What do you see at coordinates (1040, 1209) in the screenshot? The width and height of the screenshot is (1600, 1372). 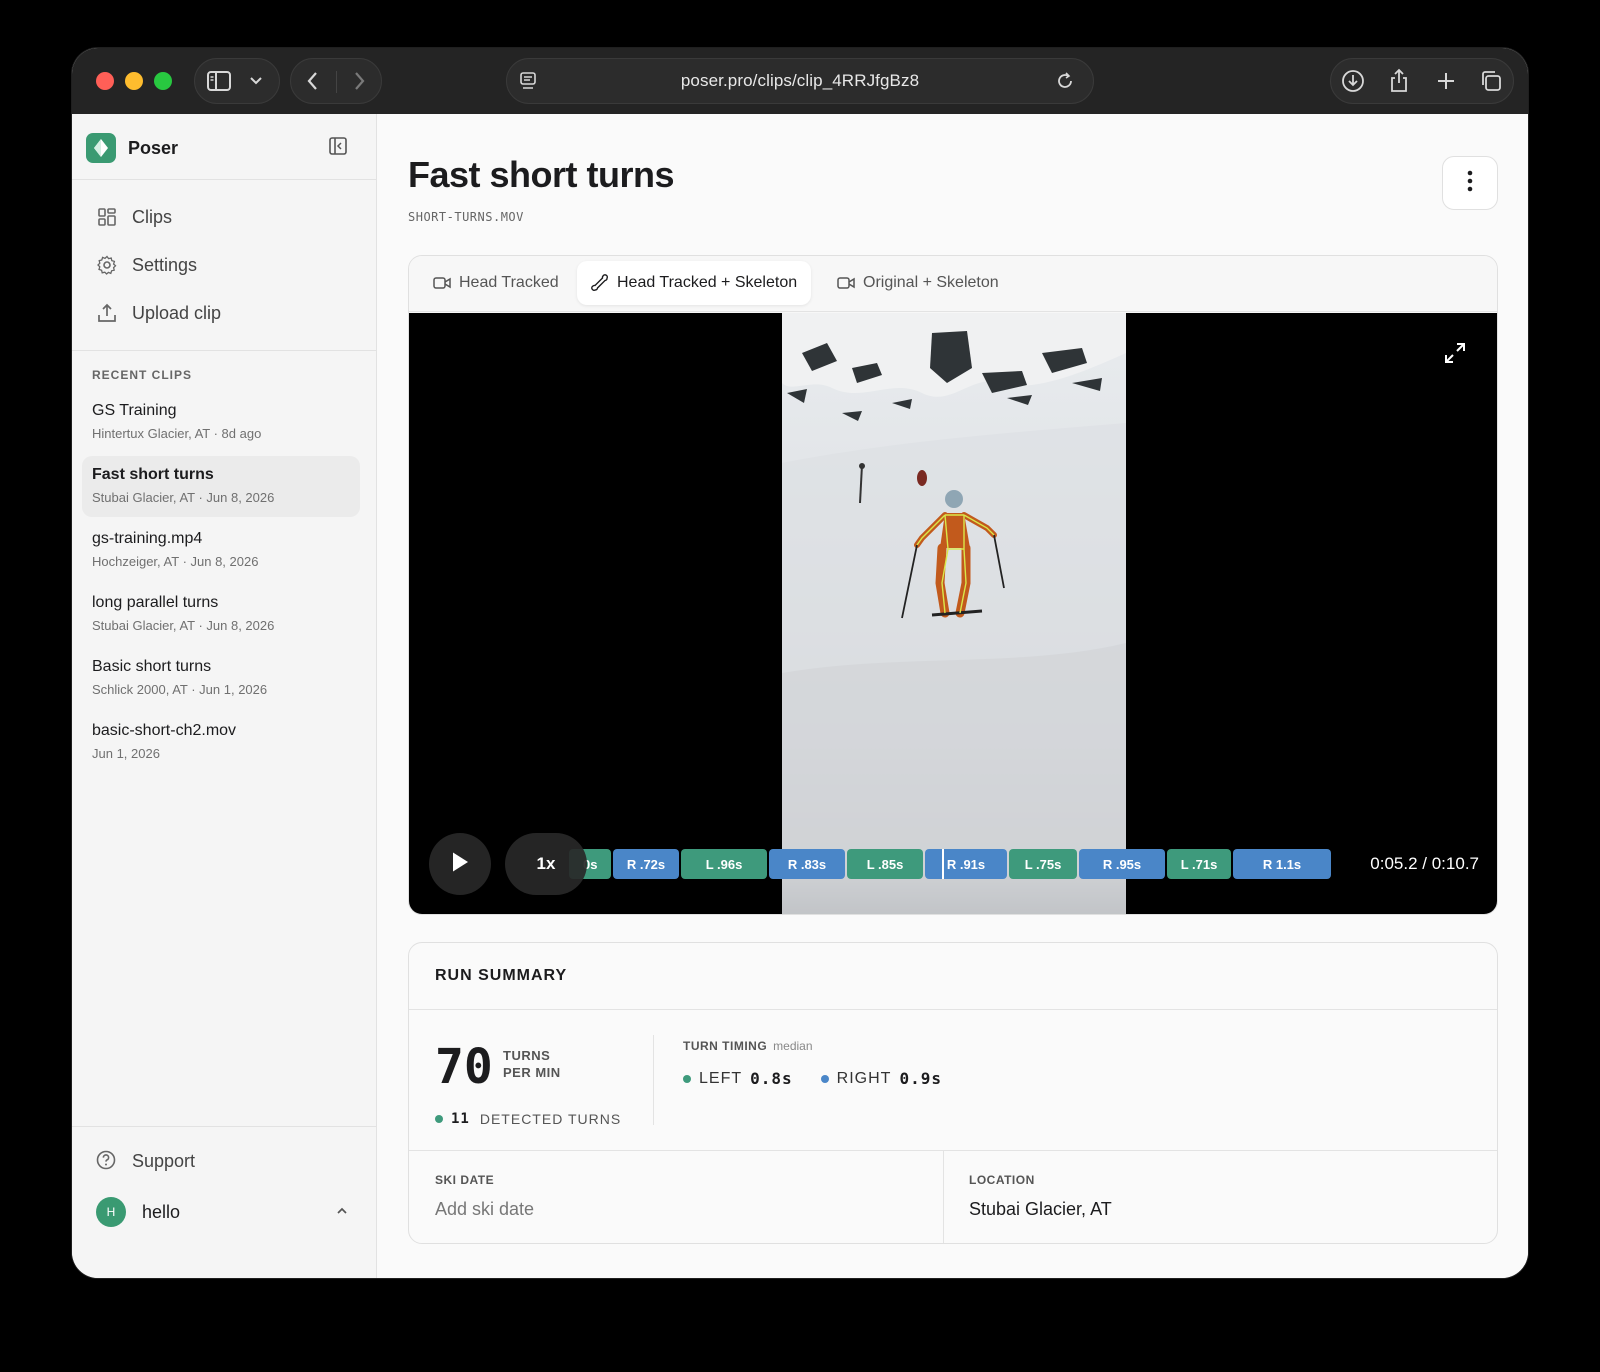 I see `location-value: Stubai Glacier, AT` at bounding box center [1040, 1209].